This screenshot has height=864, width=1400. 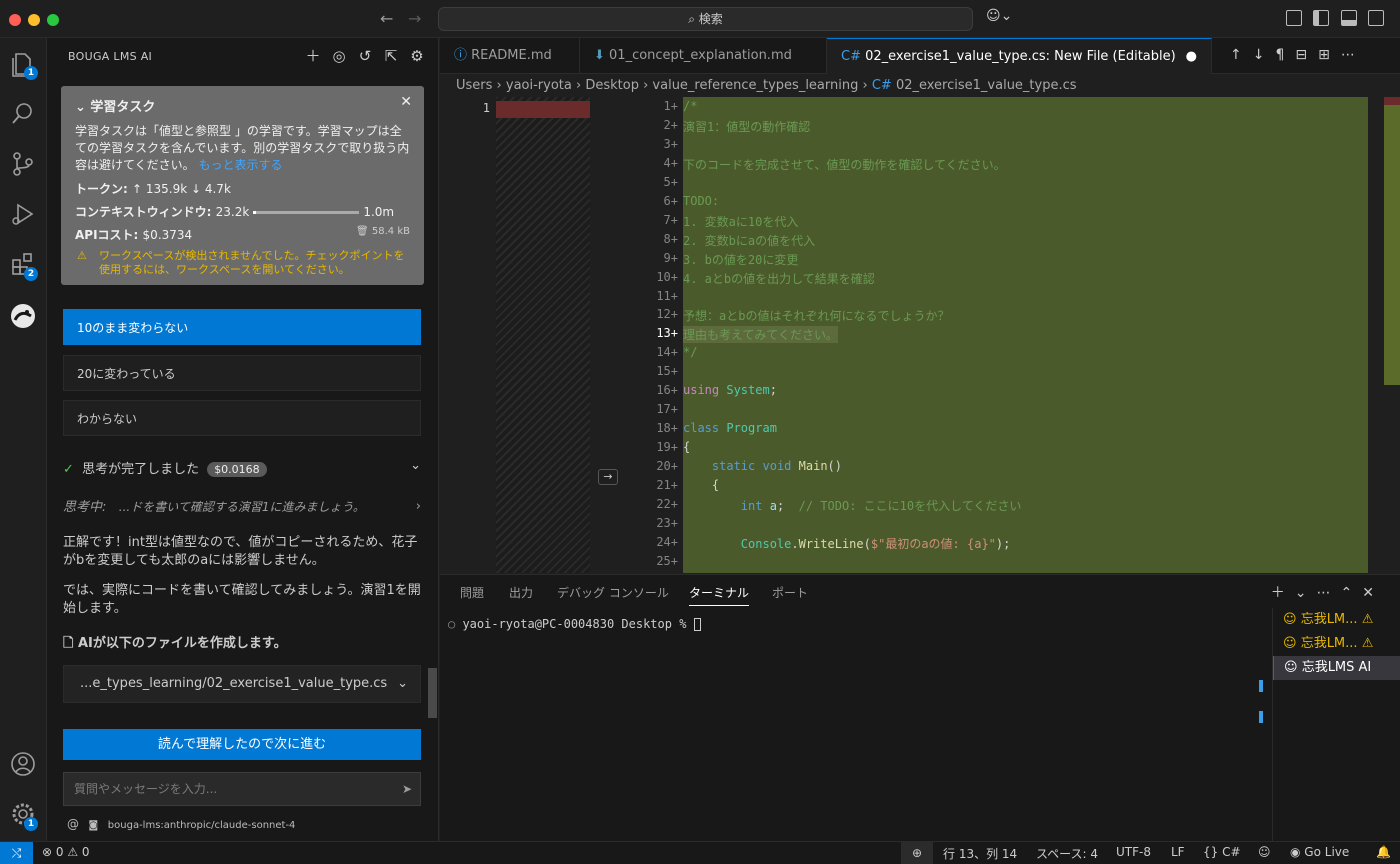 I want to click on cursor-position: 行 13、列 14, so click(x=980, y=853).